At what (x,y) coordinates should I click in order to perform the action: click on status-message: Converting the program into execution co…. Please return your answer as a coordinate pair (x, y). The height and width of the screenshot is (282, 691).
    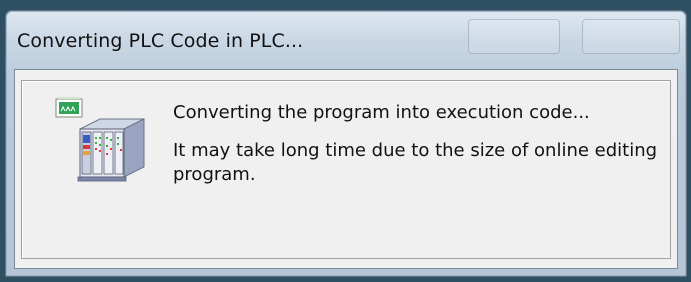
    Looking at the image, I should click on (381, 112).